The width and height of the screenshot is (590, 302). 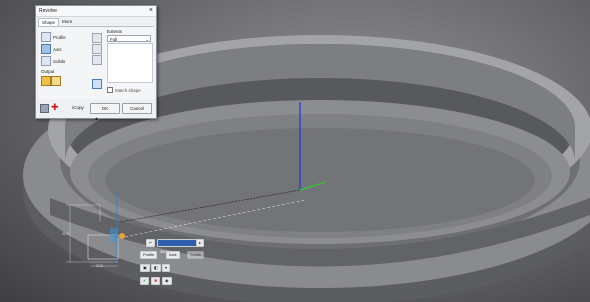 I want to click on cancel-label: Cancel, so click(x=136, y=108).